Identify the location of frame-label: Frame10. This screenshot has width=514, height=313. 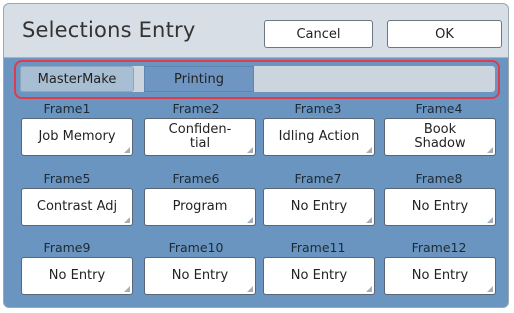
(196, 247).